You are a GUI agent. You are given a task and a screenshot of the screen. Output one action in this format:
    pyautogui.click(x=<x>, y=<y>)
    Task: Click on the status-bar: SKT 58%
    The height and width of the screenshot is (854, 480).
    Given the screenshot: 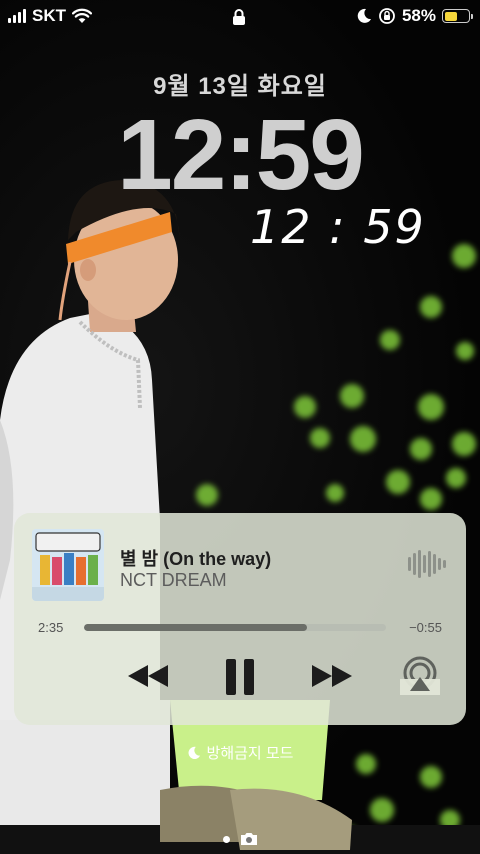 What is the action you would take?
    pyautogui.click(x=240, y=17)
    